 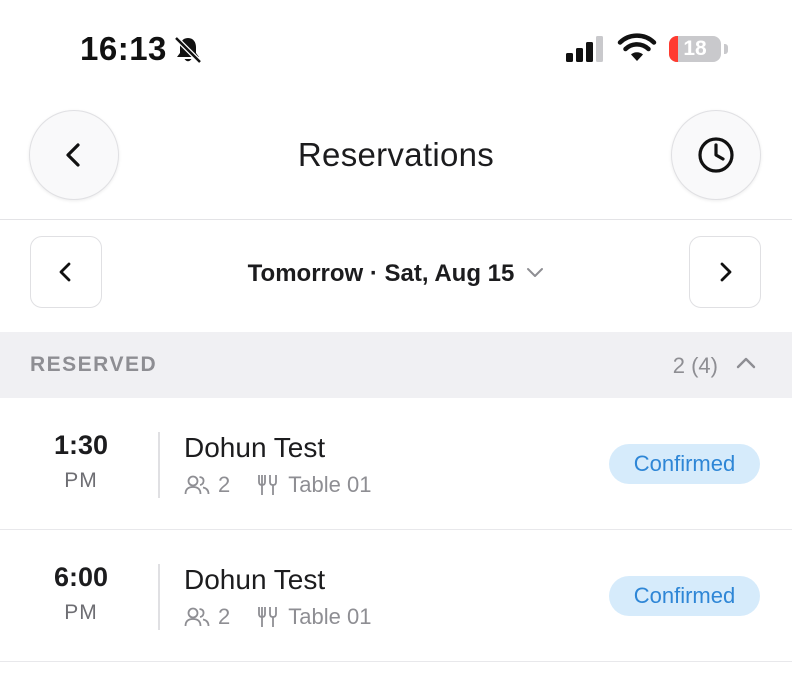 What do you see at coordinates (726, 49) in the screenshot?
I see `battery-cap` at bounding box center [726, 49].